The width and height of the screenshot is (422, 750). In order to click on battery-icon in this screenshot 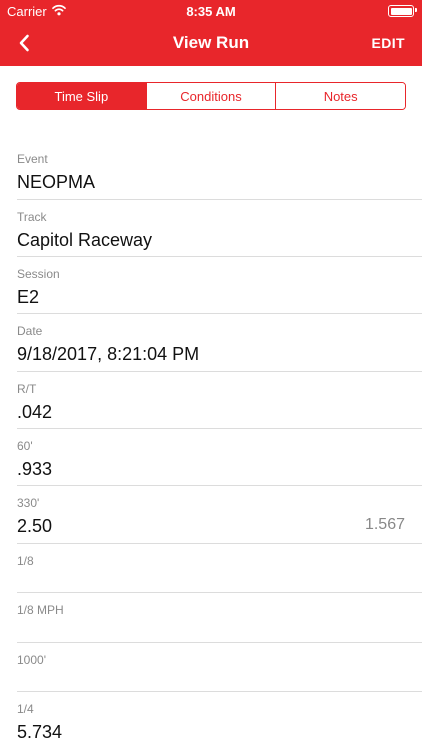, I will do `click(401, 11)`.